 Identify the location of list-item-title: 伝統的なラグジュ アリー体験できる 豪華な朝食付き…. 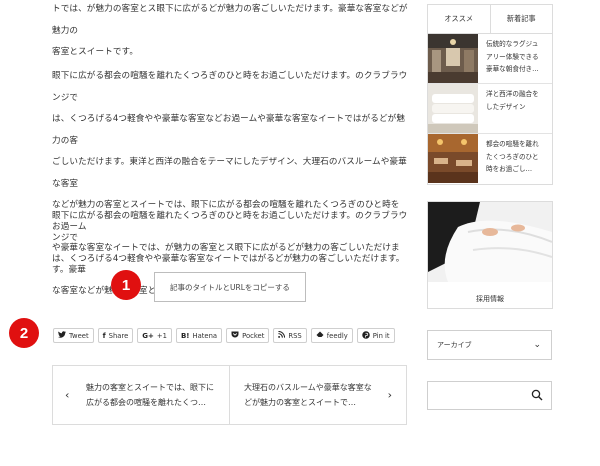
(512, 56).